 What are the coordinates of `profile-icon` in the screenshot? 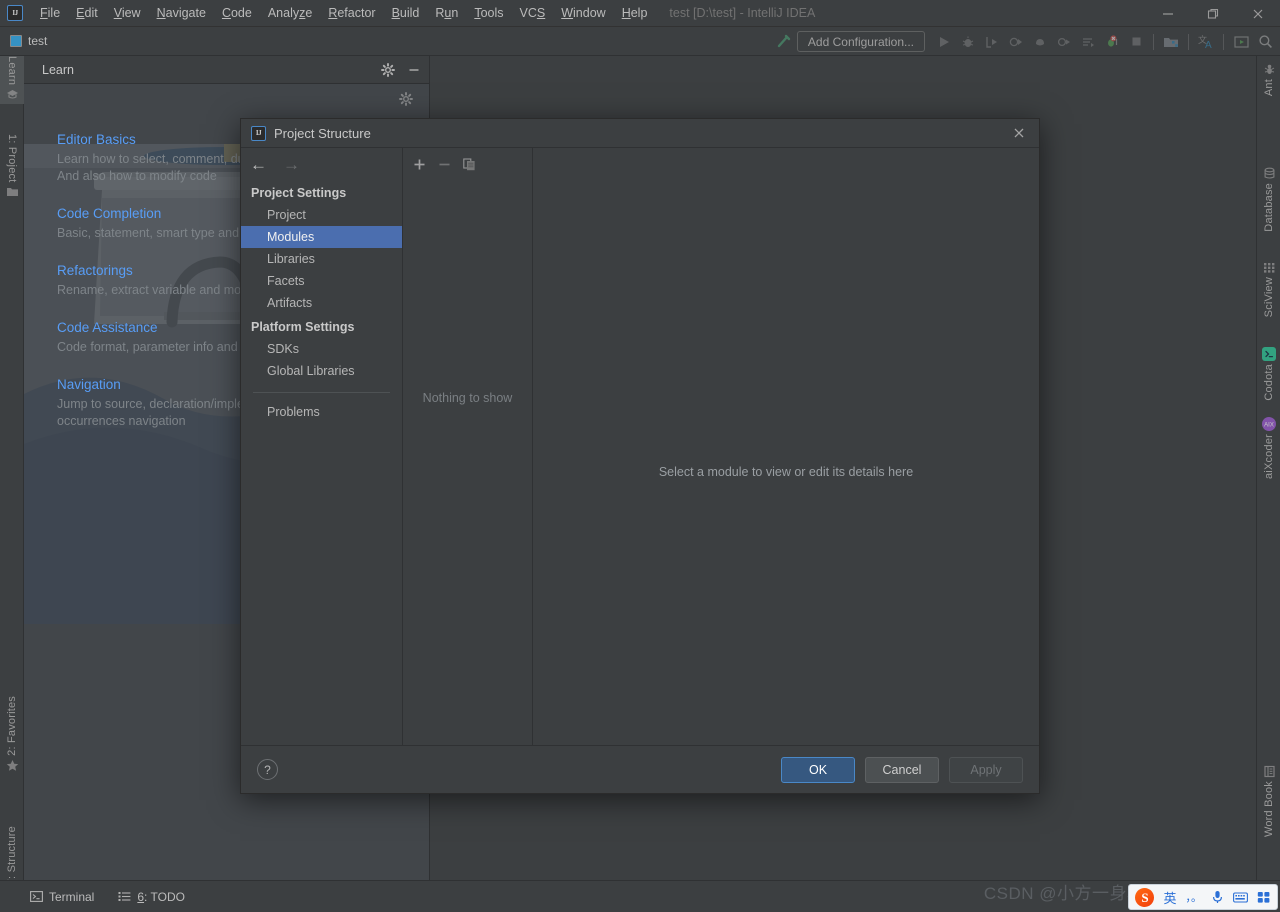 It's located at (1016, 42).